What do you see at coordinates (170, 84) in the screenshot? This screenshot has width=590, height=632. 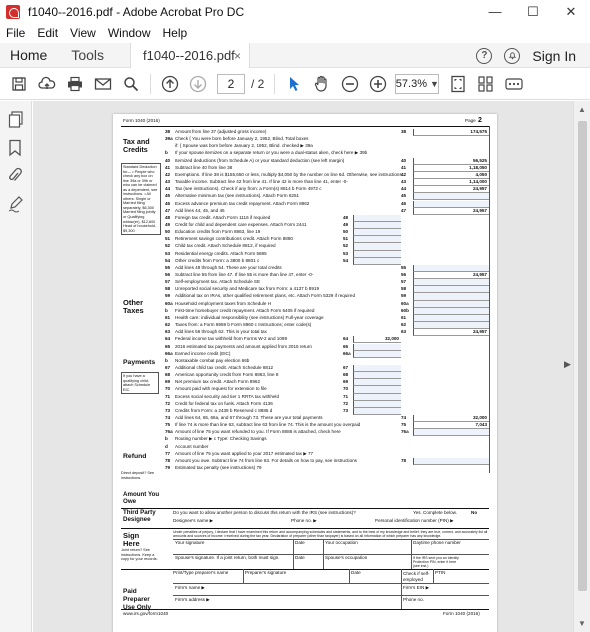 I see `previous-page-icon` at bounding box center [170, 84].